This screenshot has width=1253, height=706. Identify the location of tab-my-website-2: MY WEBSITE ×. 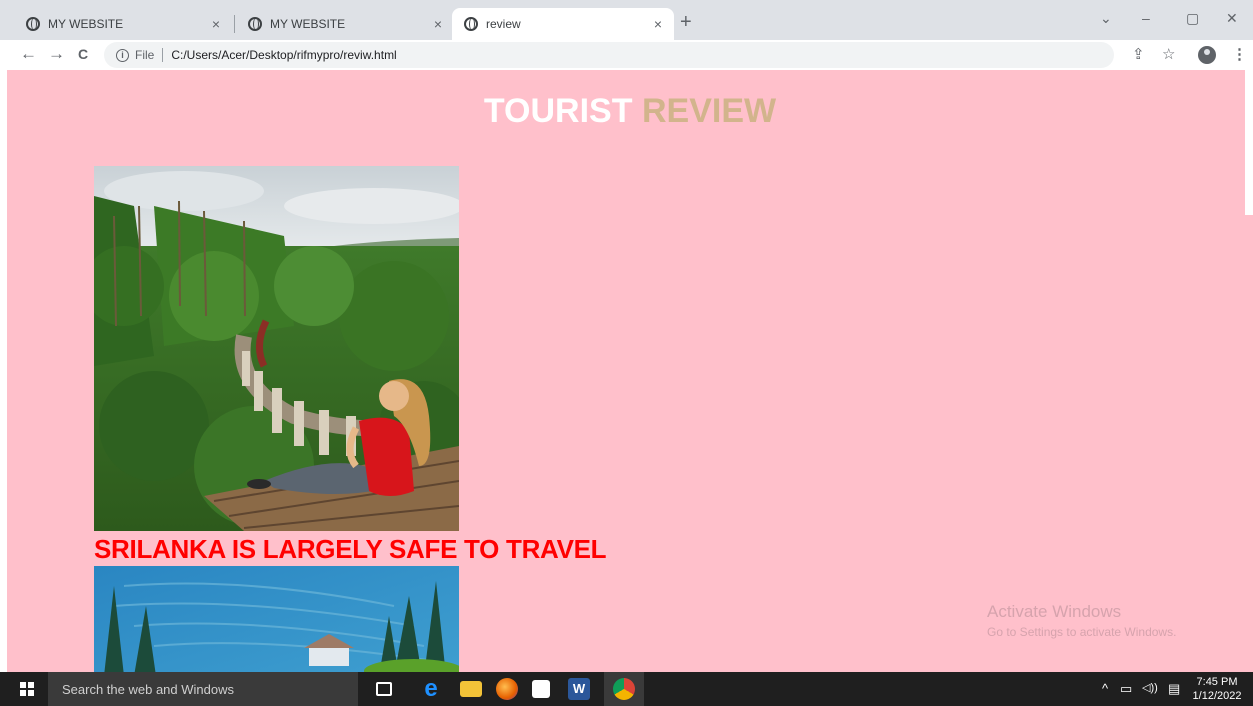
(345, 24).